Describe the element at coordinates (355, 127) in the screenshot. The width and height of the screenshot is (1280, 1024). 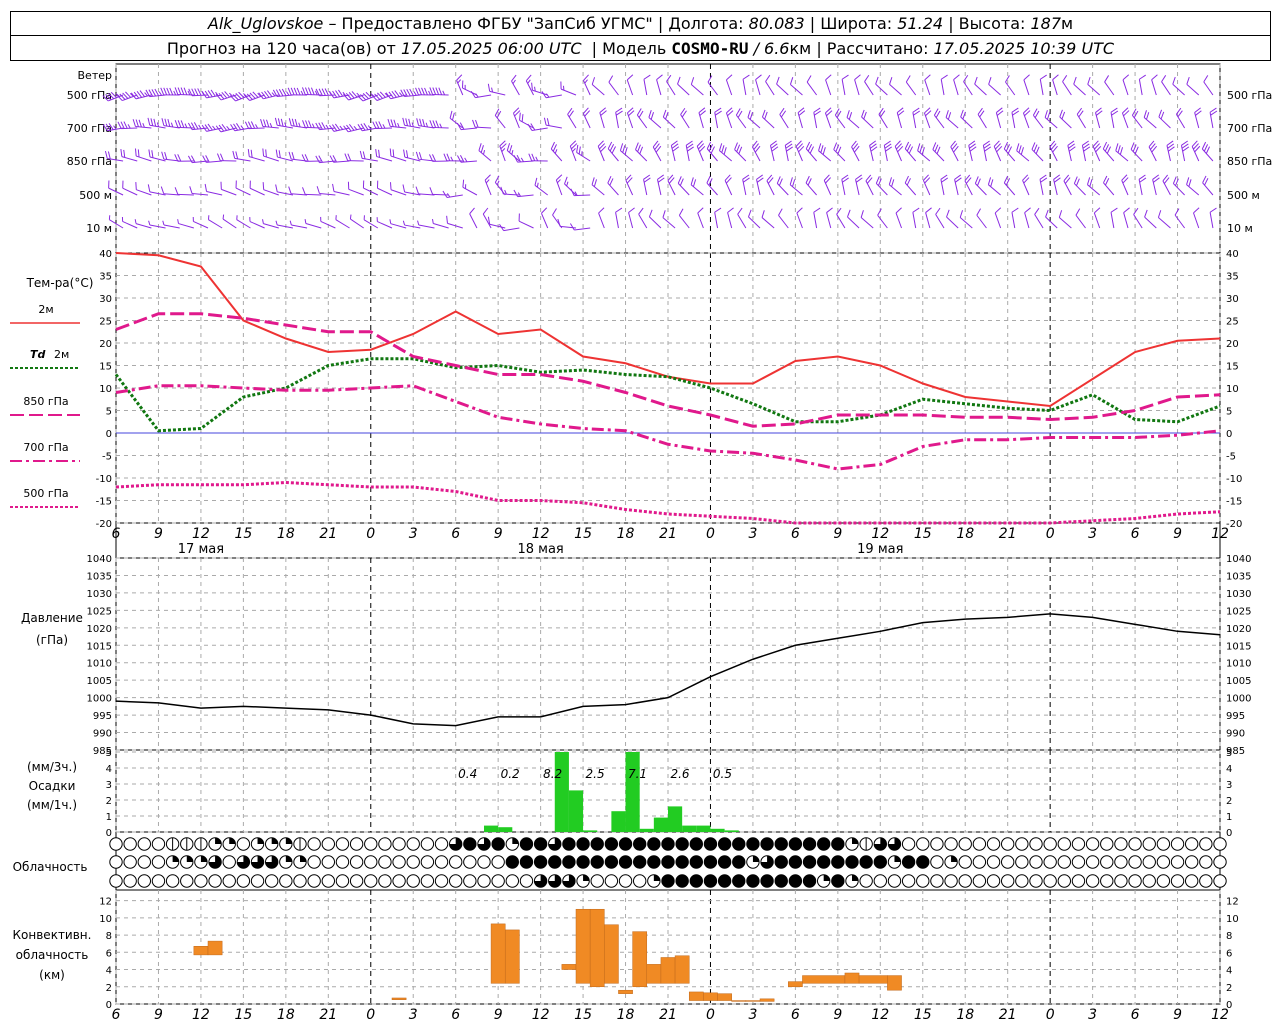
I see `wind-barb-half-feather` at that location.